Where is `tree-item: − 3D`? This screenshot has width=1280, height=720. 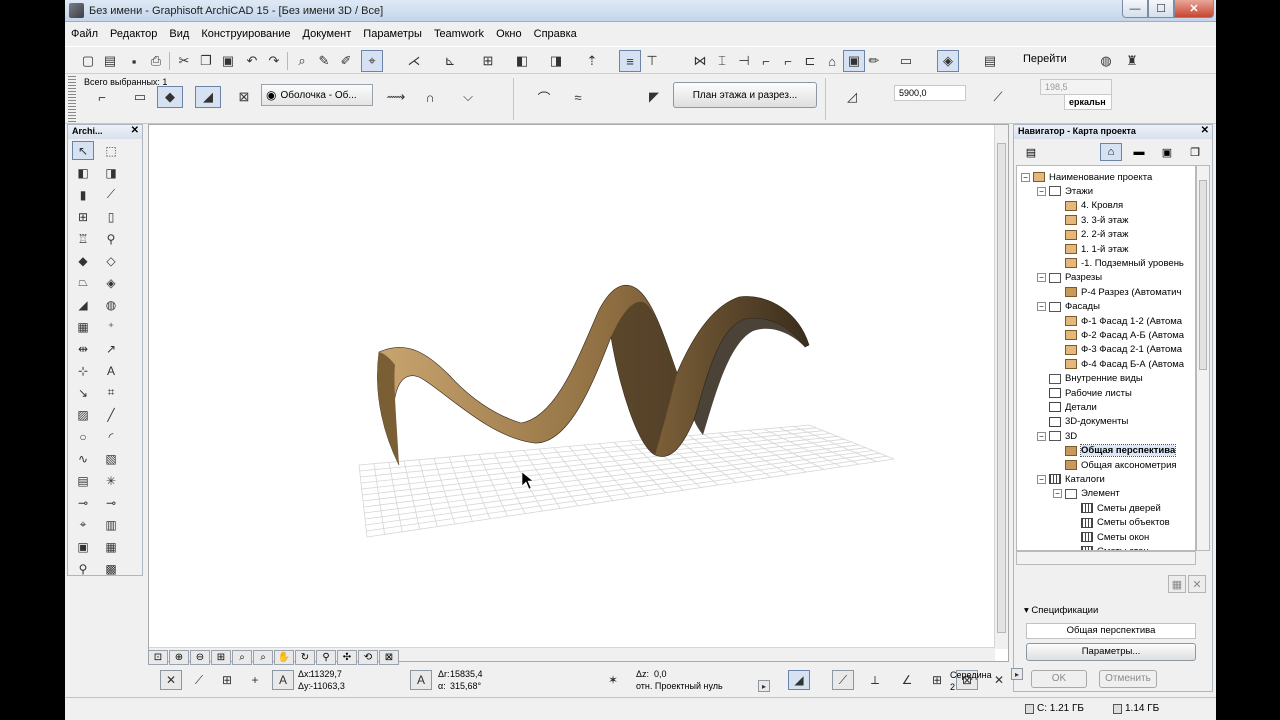
tree-item: − 3D is located at coordinates (1057, 436).